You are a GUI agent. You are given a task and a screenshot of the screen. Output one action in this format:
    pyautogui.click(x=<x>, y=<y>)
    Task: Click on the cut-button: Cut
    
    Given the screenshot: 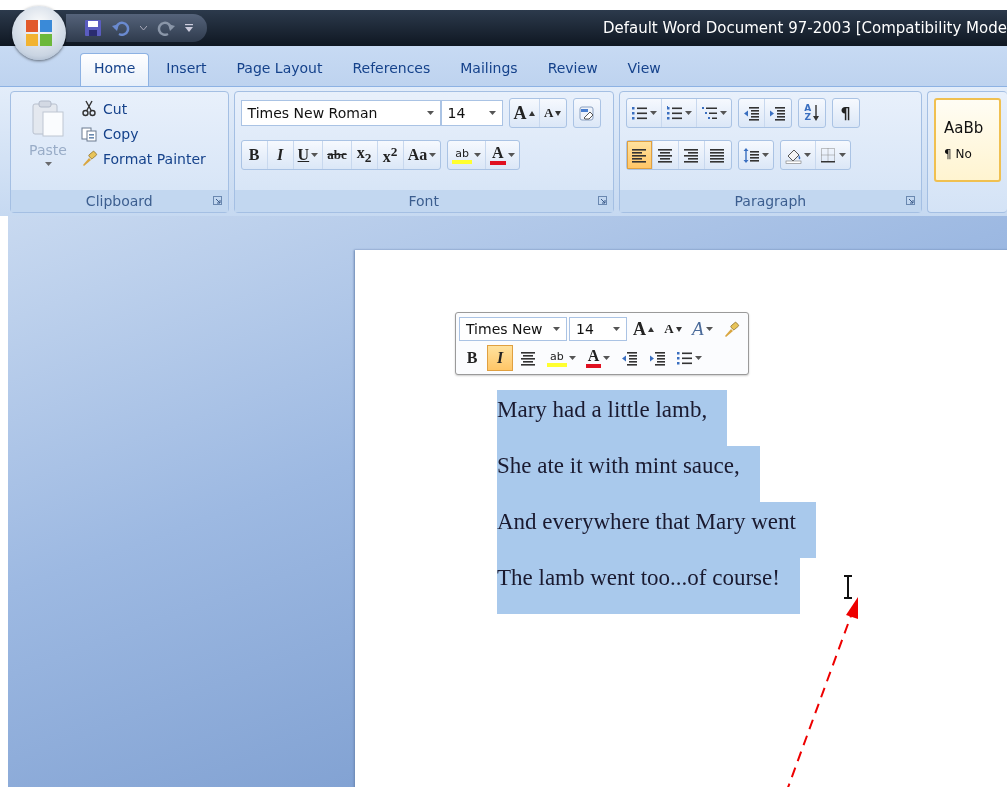 What is the action you would take?
    pyautogui.click(x=143, y=108)
    